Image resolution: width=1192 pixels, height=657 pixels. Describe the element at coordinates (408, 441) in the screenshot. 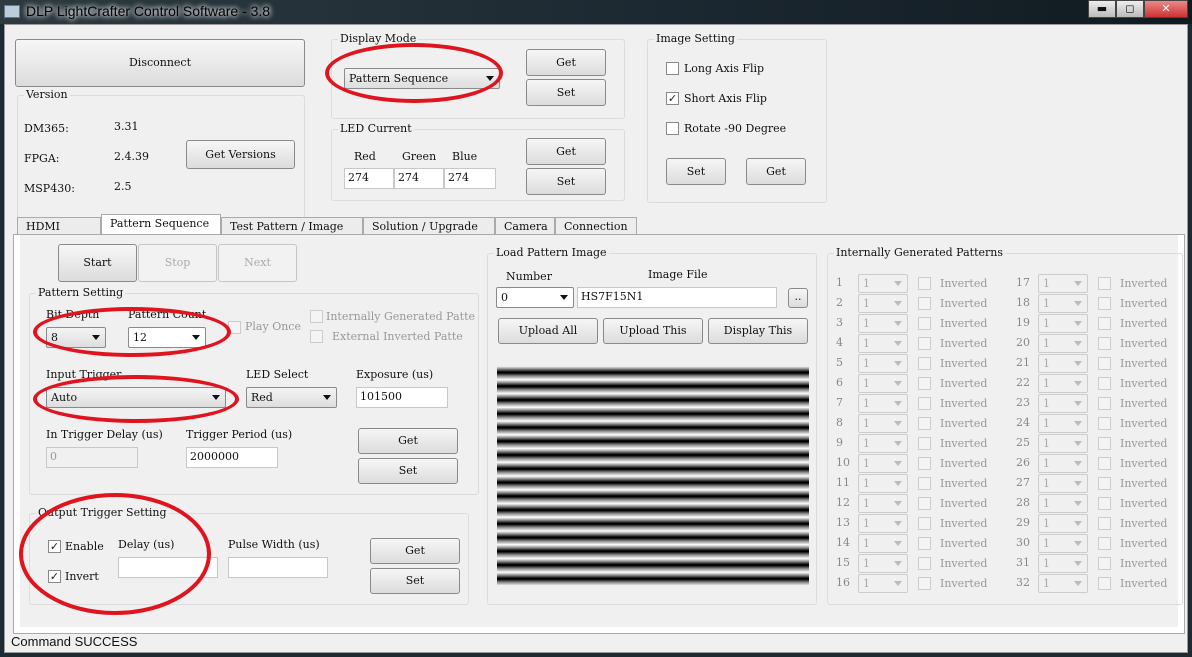

I see `pattern-get-button: Get` at that location.